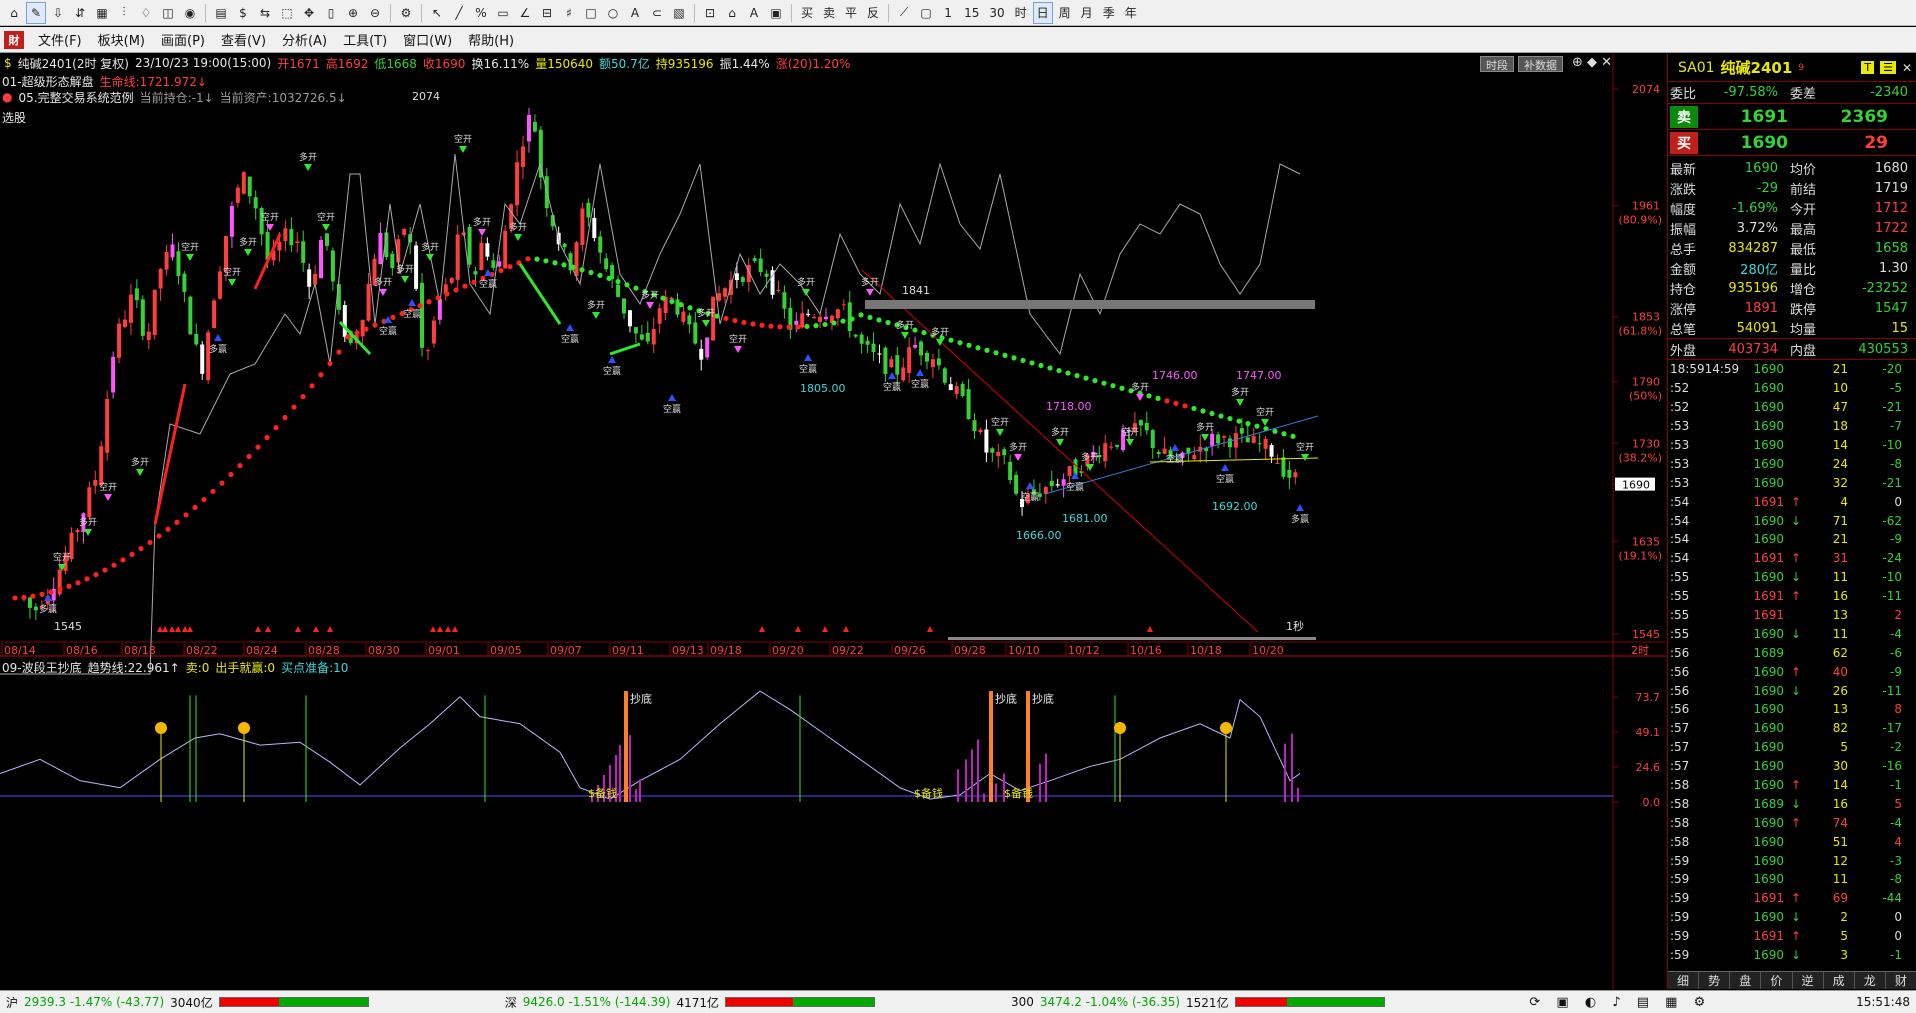  What do you see at coordinates (146, 13) in the screenshot?
I see `toolbar-button-6: ♢` at bounding box center [146, 13].